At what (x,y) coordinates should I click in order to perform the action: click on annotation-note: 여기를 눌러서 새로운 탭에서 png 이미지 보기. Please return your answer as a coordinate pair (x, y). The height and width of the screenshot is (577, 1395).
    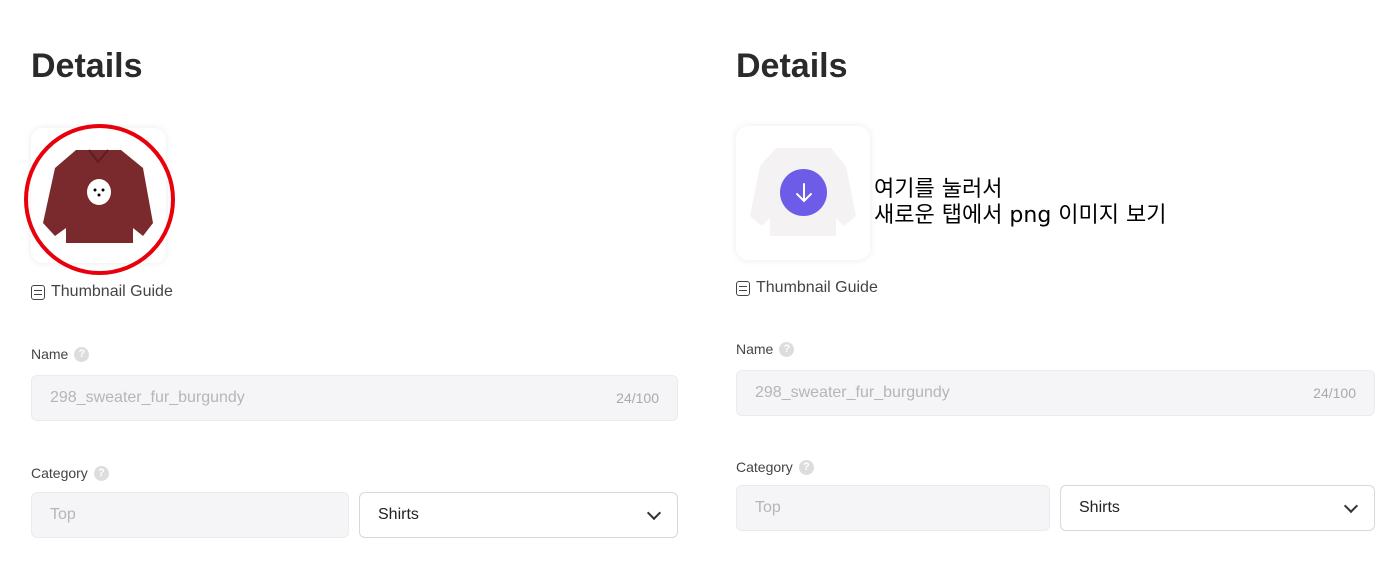
    Looking at the image, I should click on (1020, 203).